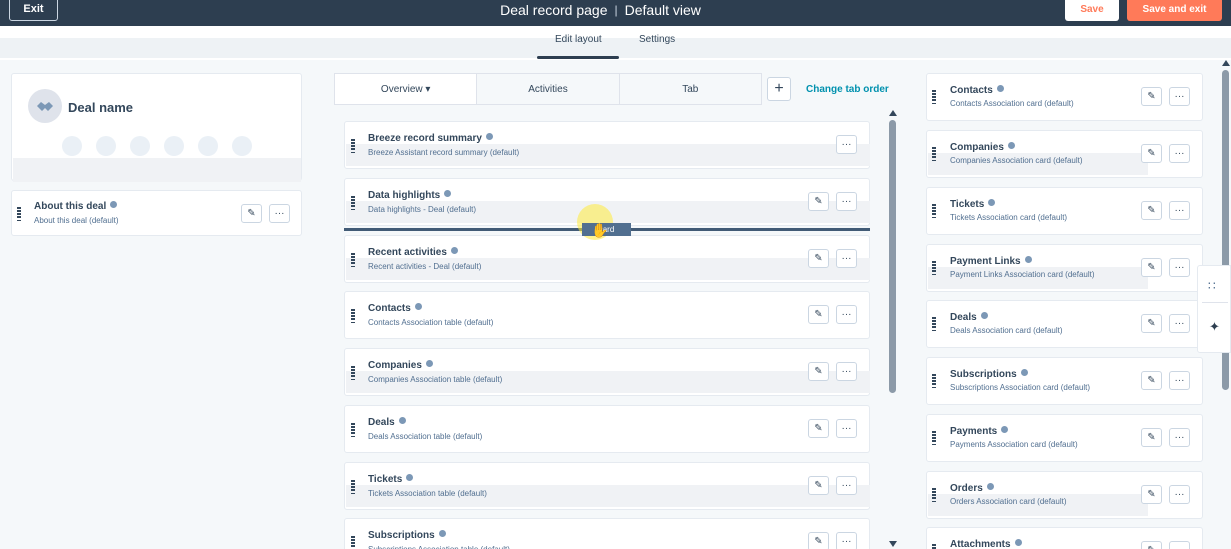 The image size is (1231, 549). What do you see at coordinates (387, 422) in the screenshot?
I see `card-title: Deals` at bounding box center [387, 422].